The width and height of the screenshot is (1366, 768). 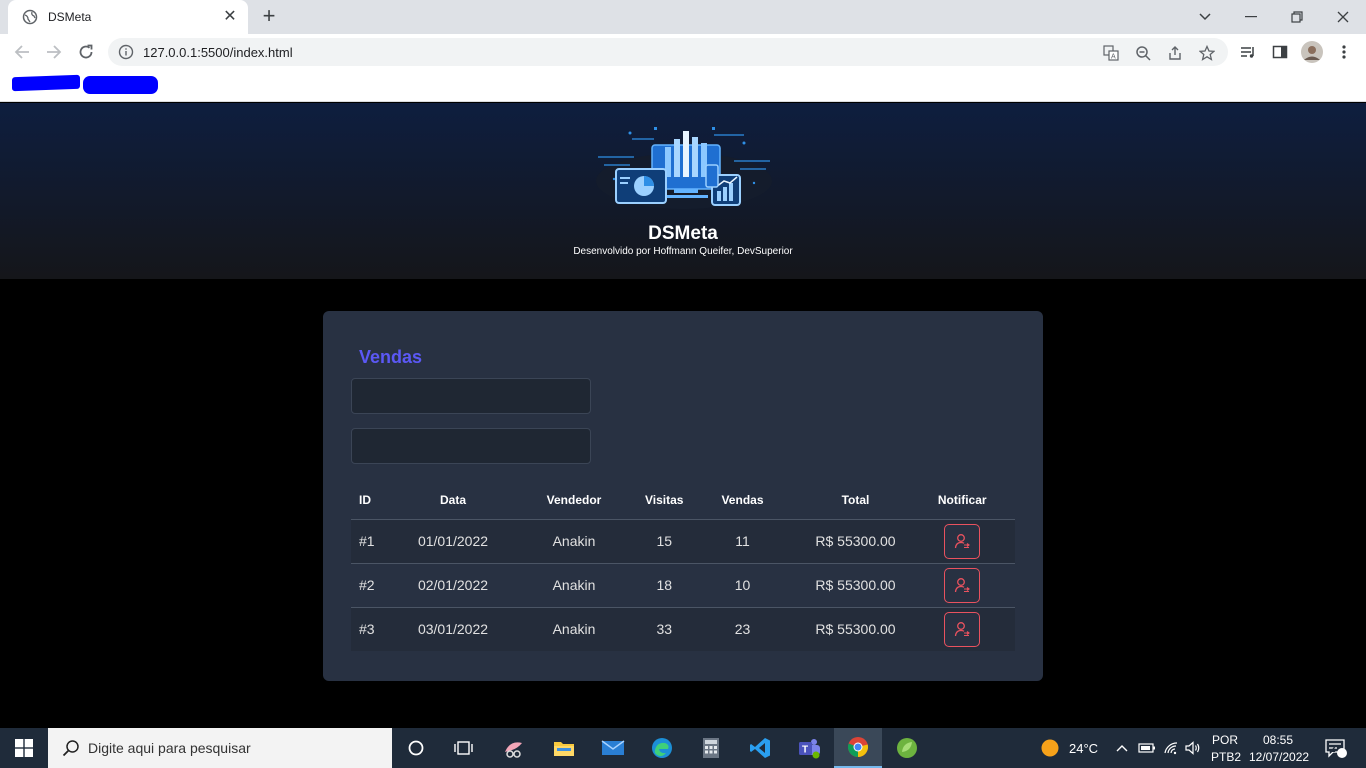 I want to click on minimize-button, so click(x=1251, y=17).